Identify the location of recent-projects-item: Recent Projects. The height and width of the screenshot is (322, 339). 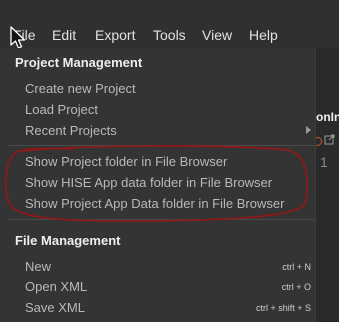
(71, 130).